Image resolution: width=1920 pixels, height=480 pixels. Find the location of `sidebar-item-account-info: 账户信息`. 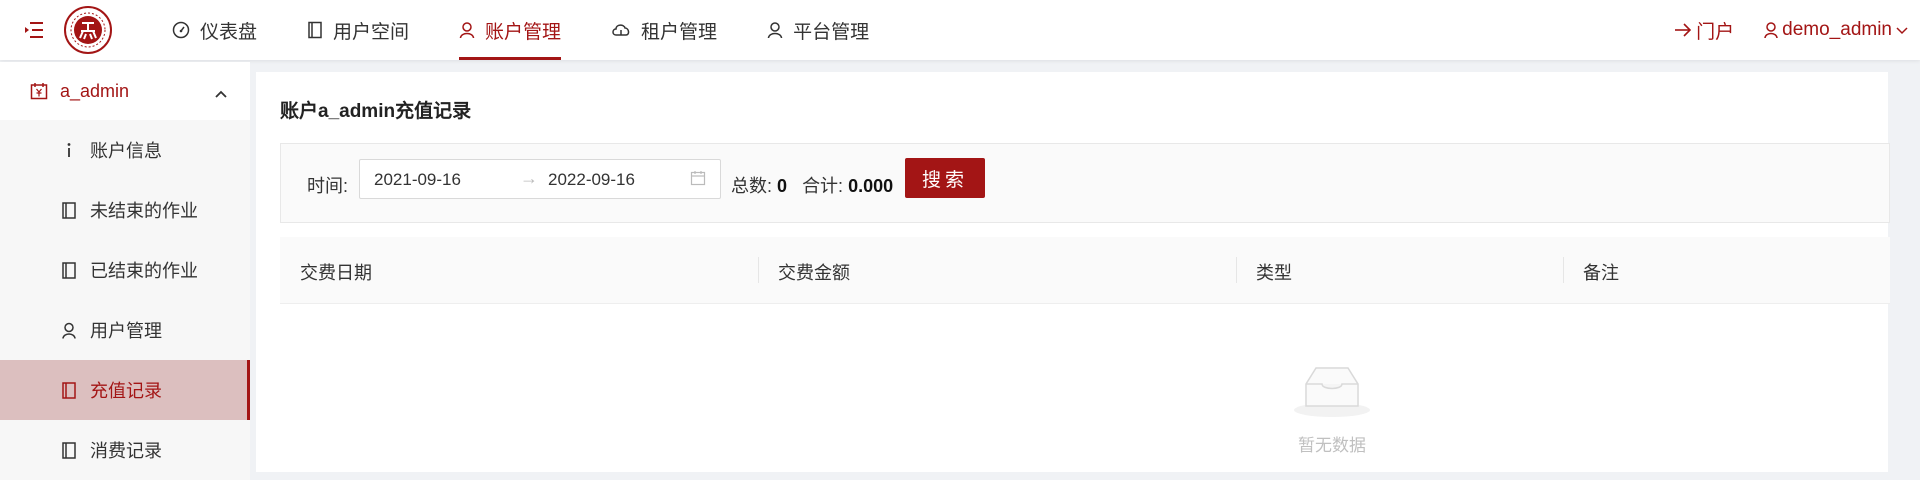

sidebar-item-account-info: 账户信息 is located at coordinates (125, 150).